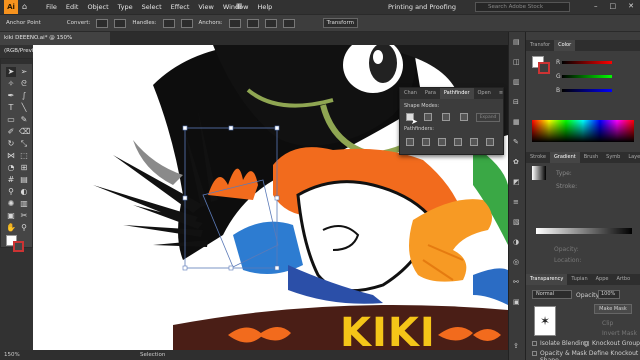  I want to click on properties-icon: ▤, so click(516, 42).